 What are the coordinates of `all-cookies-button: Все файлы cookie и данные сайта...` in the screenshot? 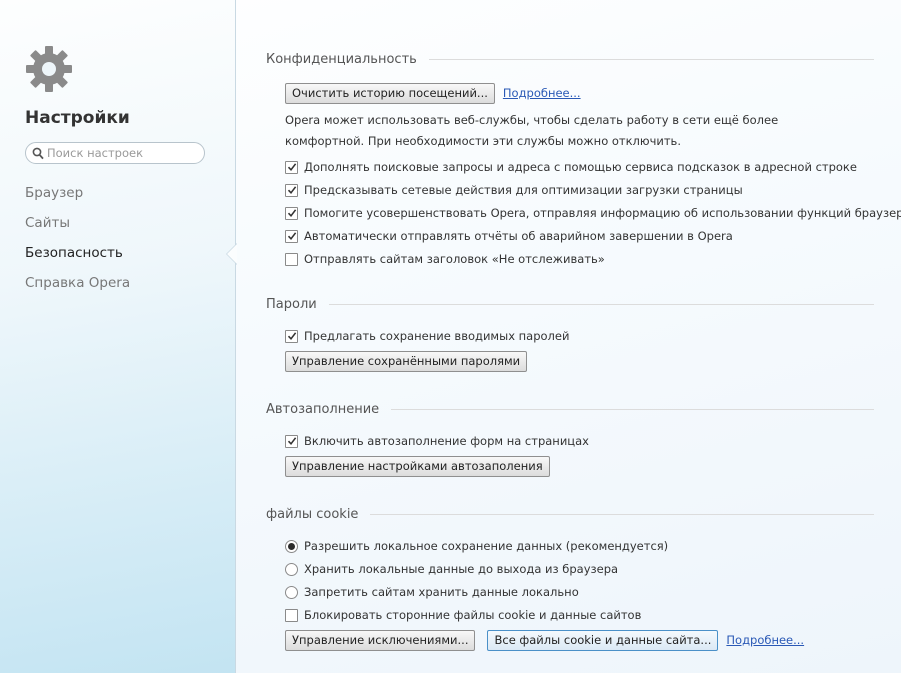 It's located at (603, 640).